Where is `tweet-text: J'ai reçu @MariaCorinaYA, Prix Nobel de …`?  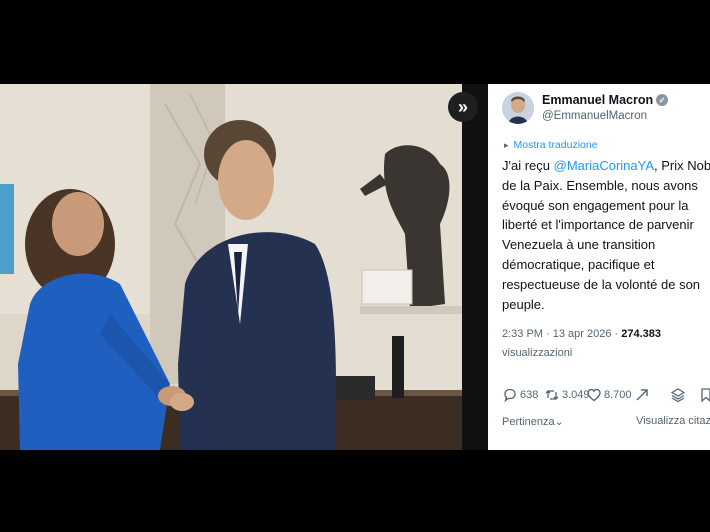
tweet-text: J'ai reçu @MariaCorinaYA, Prix Nobel de … is located at coordinates (606, 235).